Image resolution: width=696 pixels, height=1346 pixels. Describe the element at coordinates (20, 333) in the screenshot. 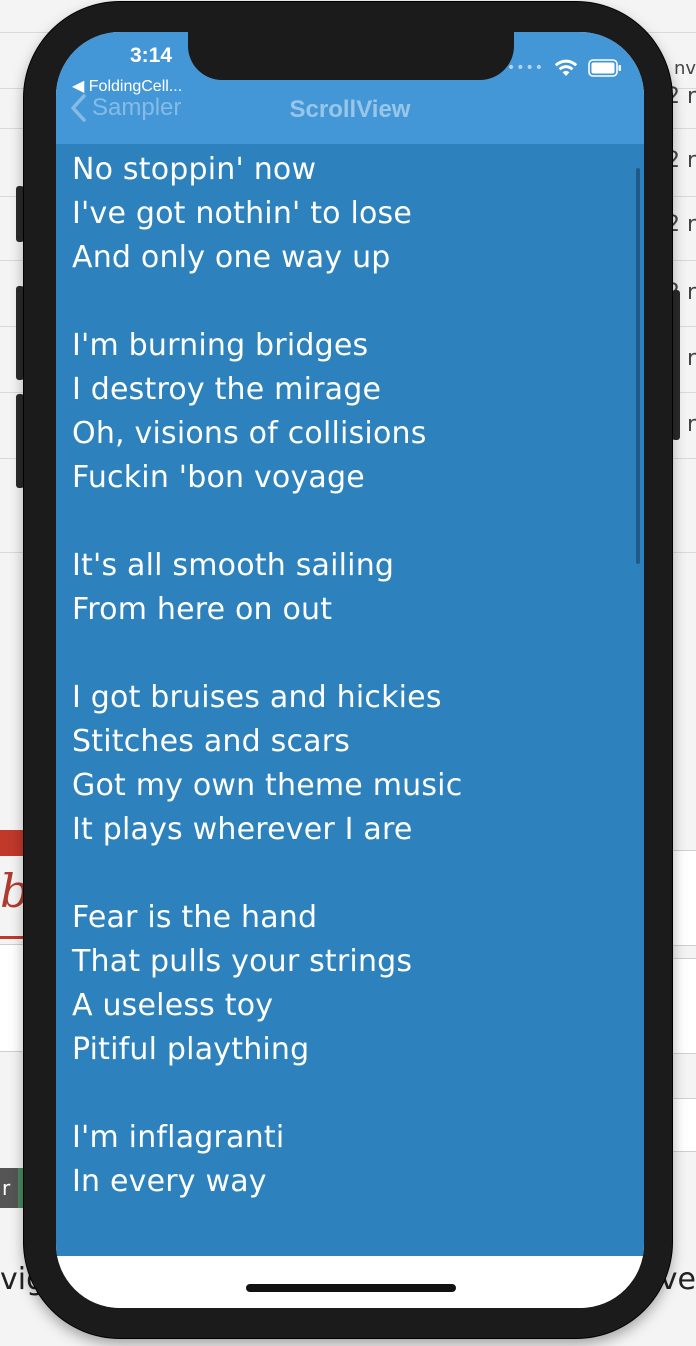

I see `phone-volume-up-button` at that location.